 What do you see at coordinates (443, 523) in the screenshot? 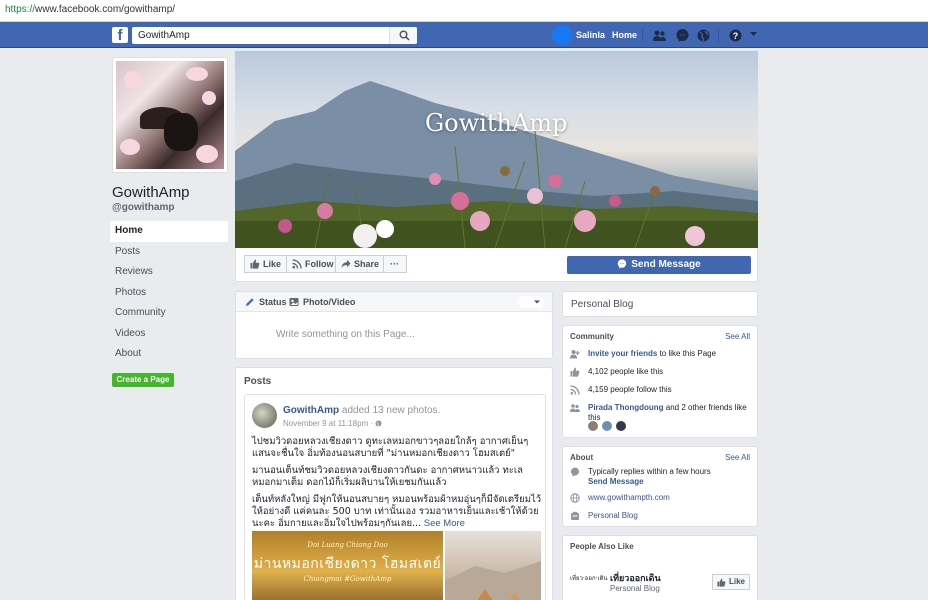
I see `see-more-link: See More` at bounding box center [443, 523].